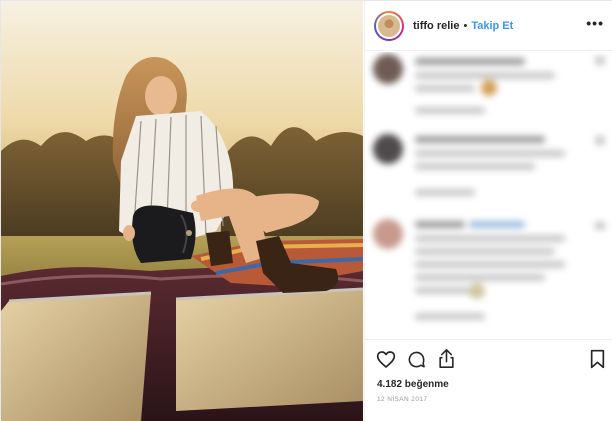 The image size is (612, 421). I want to click on likes-count: 4.182 beğenme, so click(413, 384).